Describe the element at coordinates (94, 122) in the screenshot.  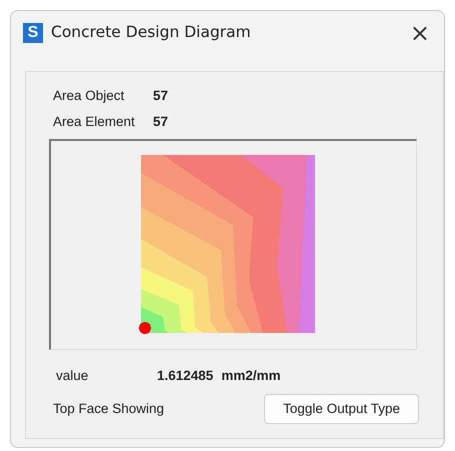
I see `field-label: Area Element` at that location.